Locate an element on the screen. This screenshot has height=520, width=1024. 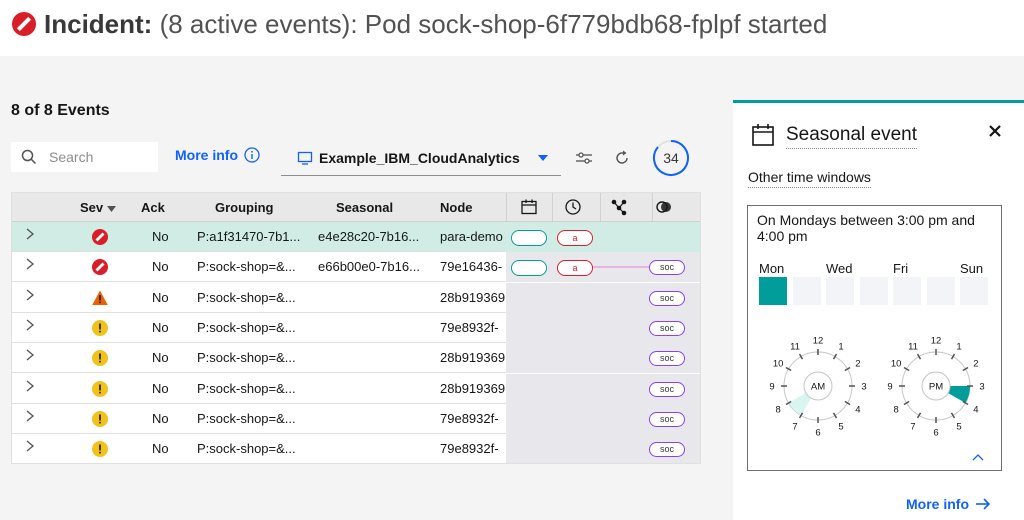
search-input is located at coordinates (99, 157).